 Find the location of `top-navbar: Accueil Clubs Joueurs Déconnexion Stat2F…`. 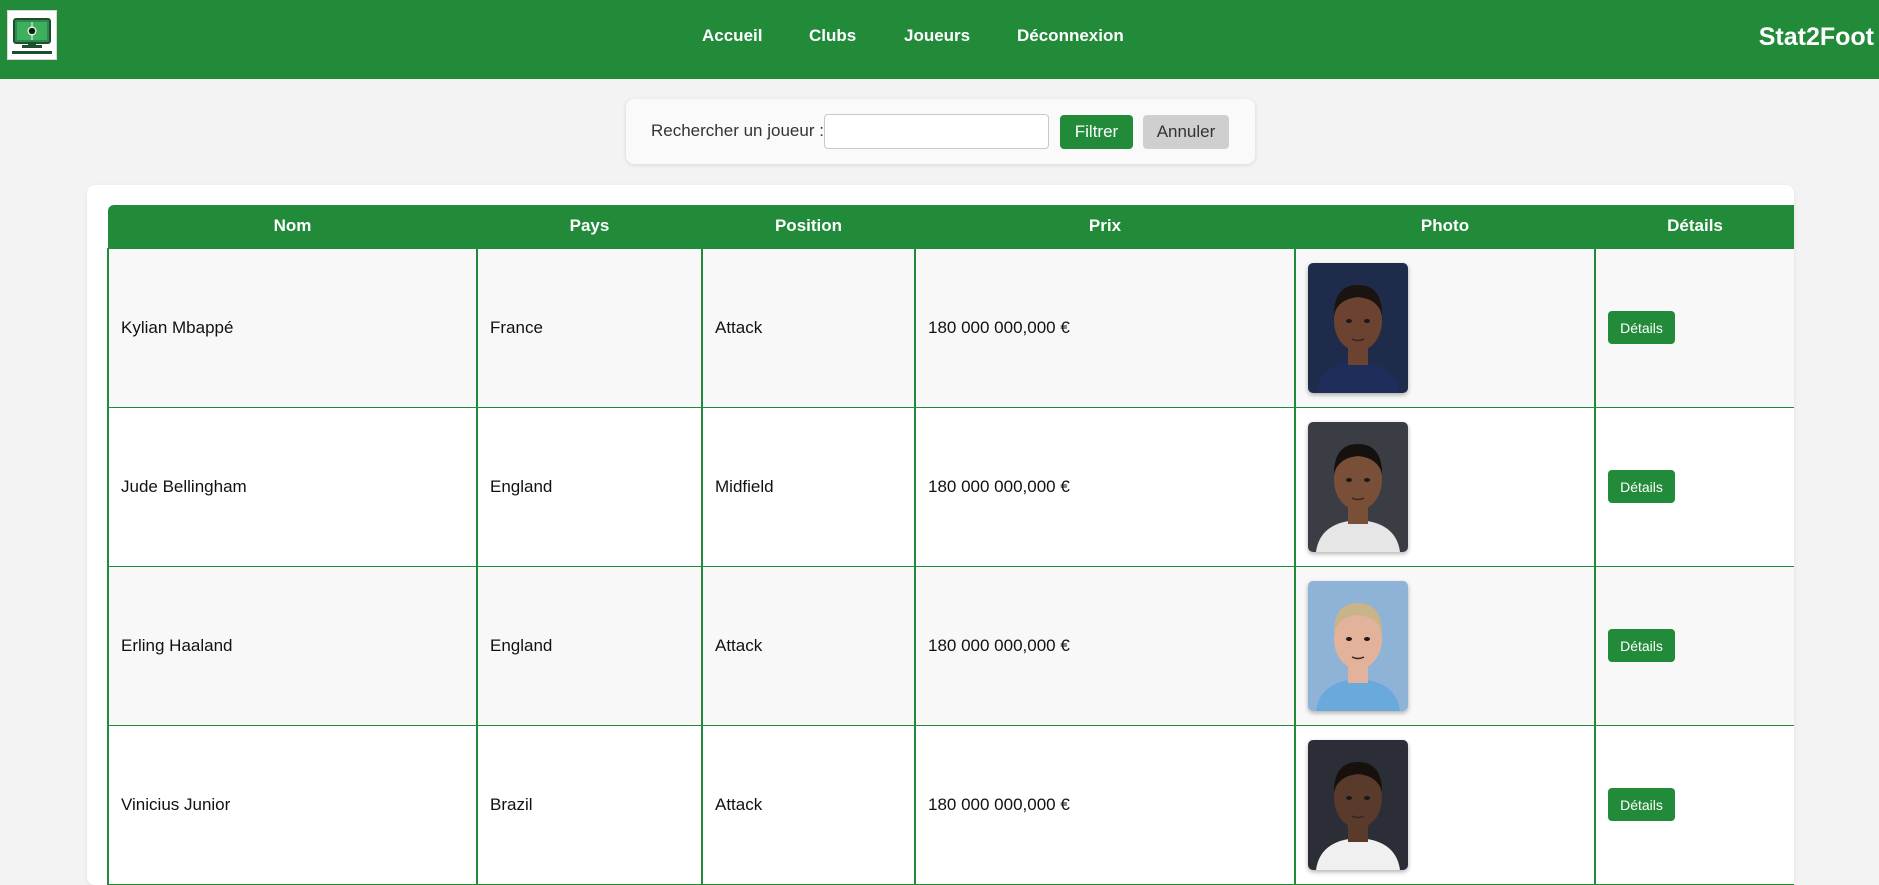

top-navbar: Accueil Clubs Joueurs Déconnexion Stat2F… is located at coordinates (939, 39).